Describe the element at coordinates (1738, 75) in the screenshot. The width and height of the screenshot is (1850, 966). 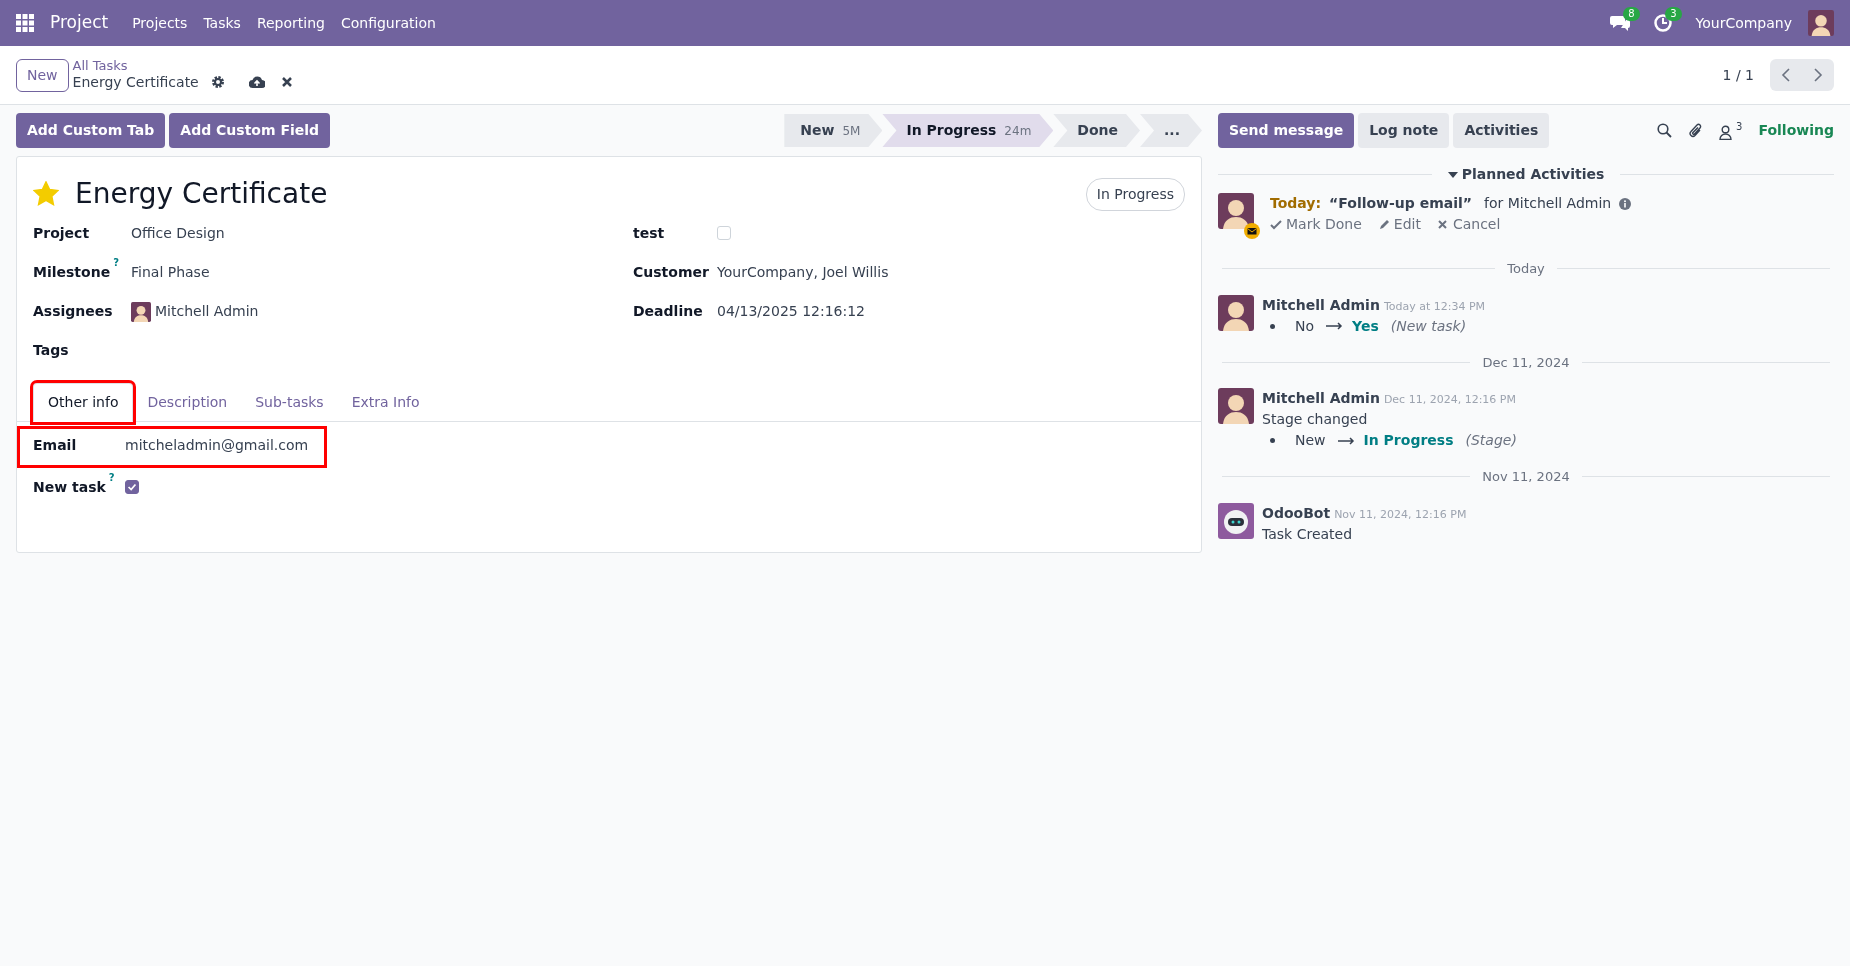
I see `pager-value: 1 / 1` at that location.